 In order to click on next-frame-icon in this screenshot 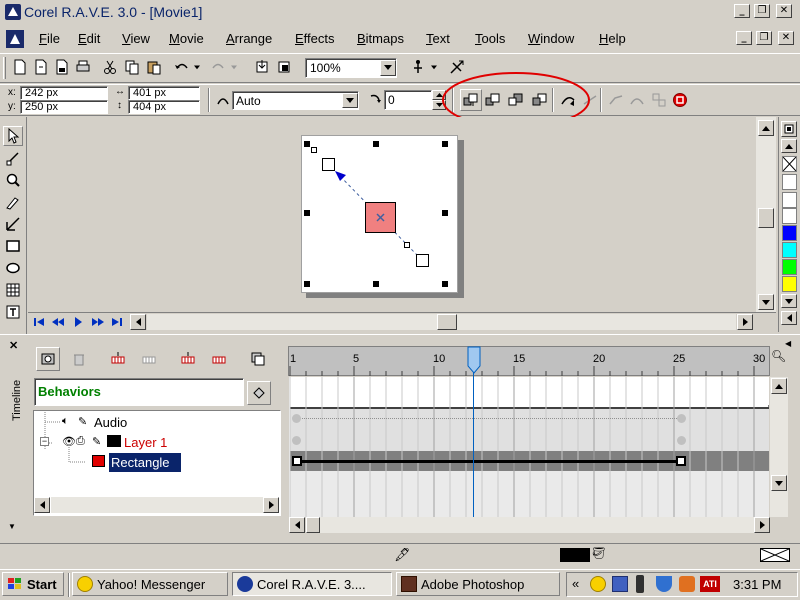, I will do `click(98, 322)`.